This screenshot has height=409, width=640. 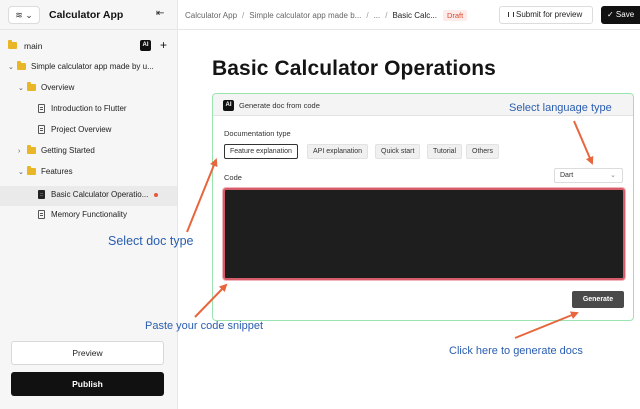 I want to click on language-select: Dart ⌄, so click(x=588, y=175).